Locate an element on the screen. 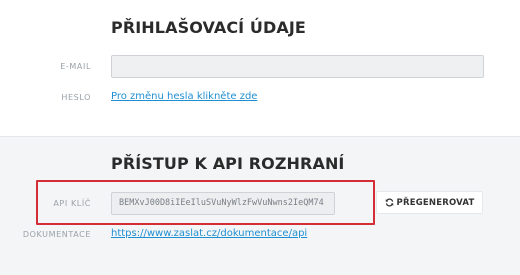 The image size is (520, 275). docs-label: DOKUMENTACE is located at coordinates (56, 234).